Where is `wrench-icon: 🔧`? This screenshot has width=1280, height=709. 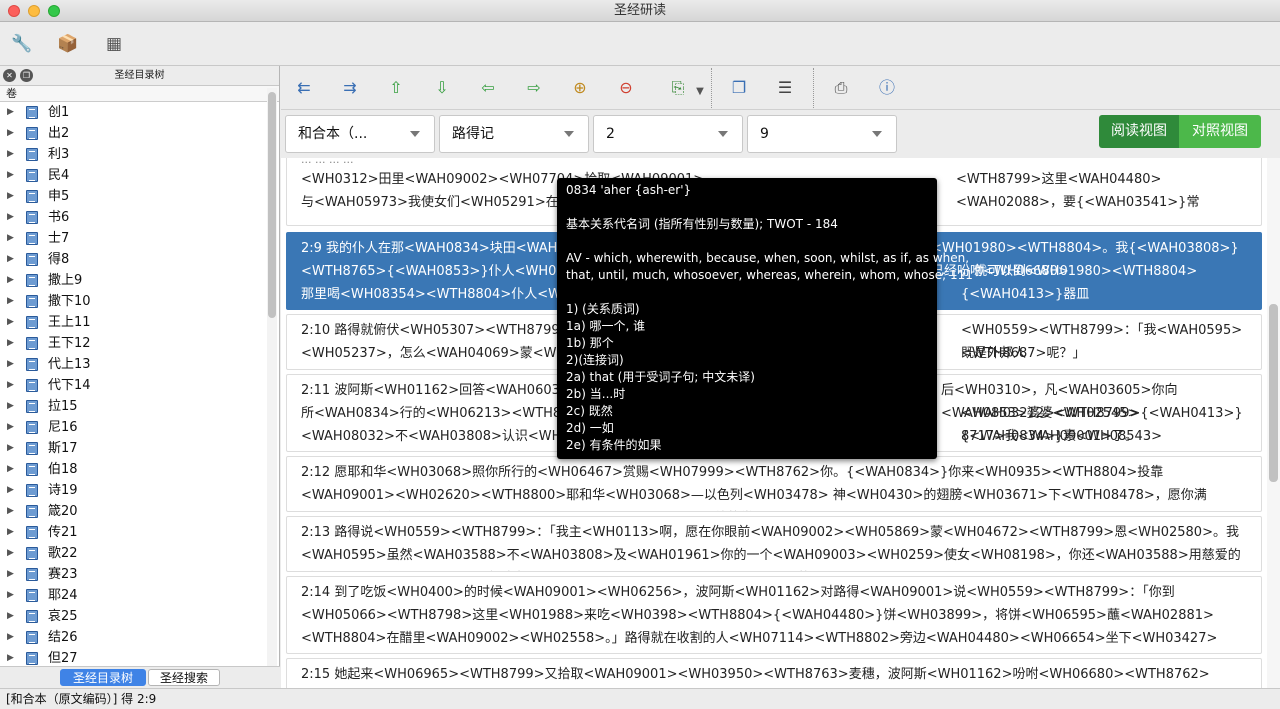 wrench-icon: 🔧 is located at coordinates (22, 44).